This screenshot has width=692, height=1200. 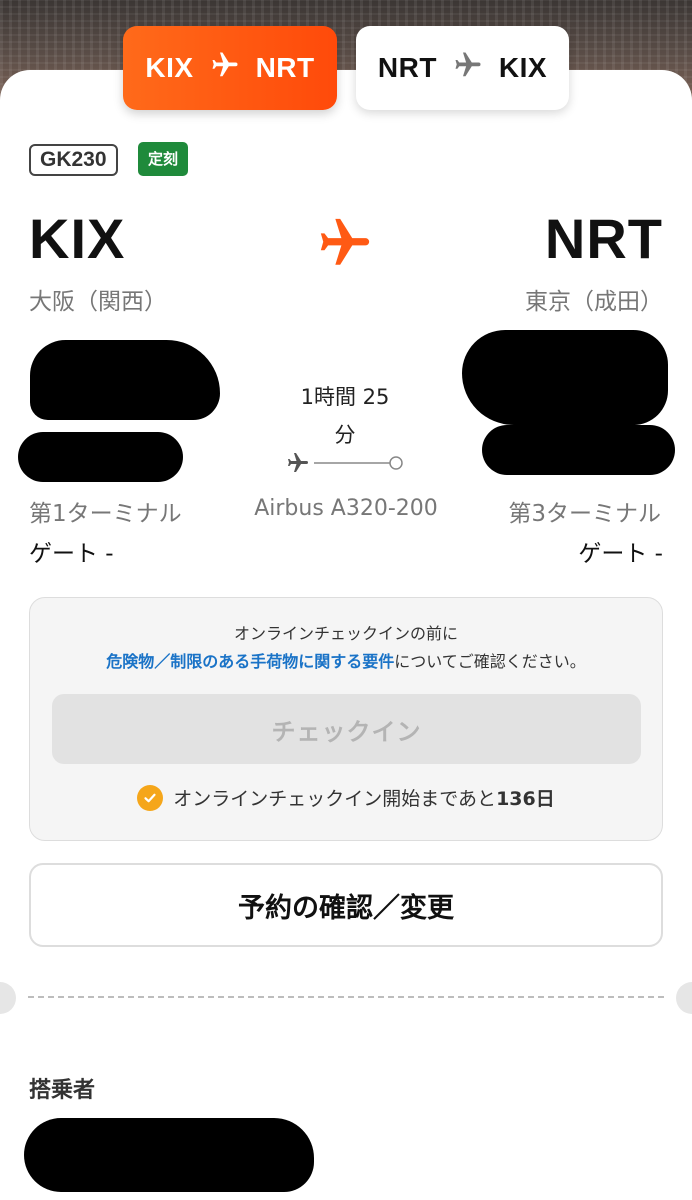 I want to click on manage-booking-button: 予約の確認／変更, so click(x=346, y=905).